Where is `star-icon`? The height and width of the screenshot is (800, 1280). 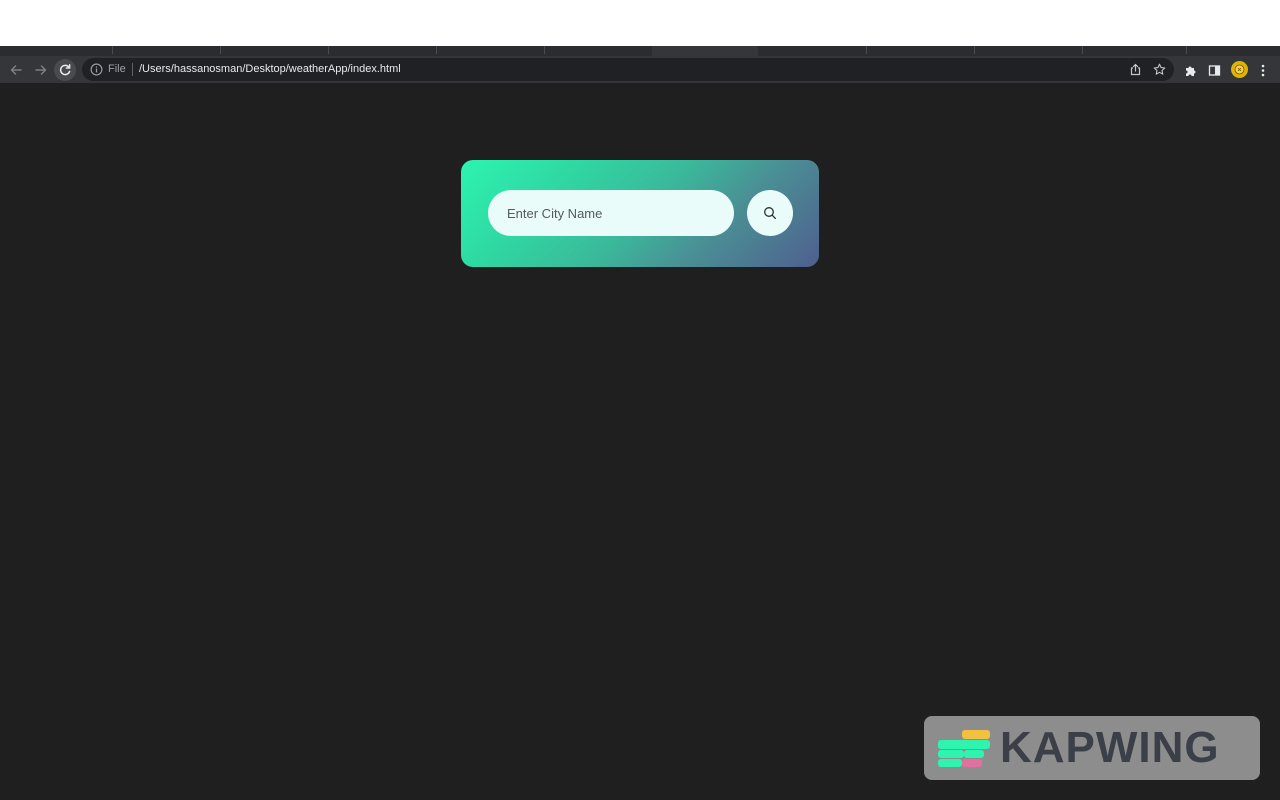 star-icon is located at coordinates (1159, 69).